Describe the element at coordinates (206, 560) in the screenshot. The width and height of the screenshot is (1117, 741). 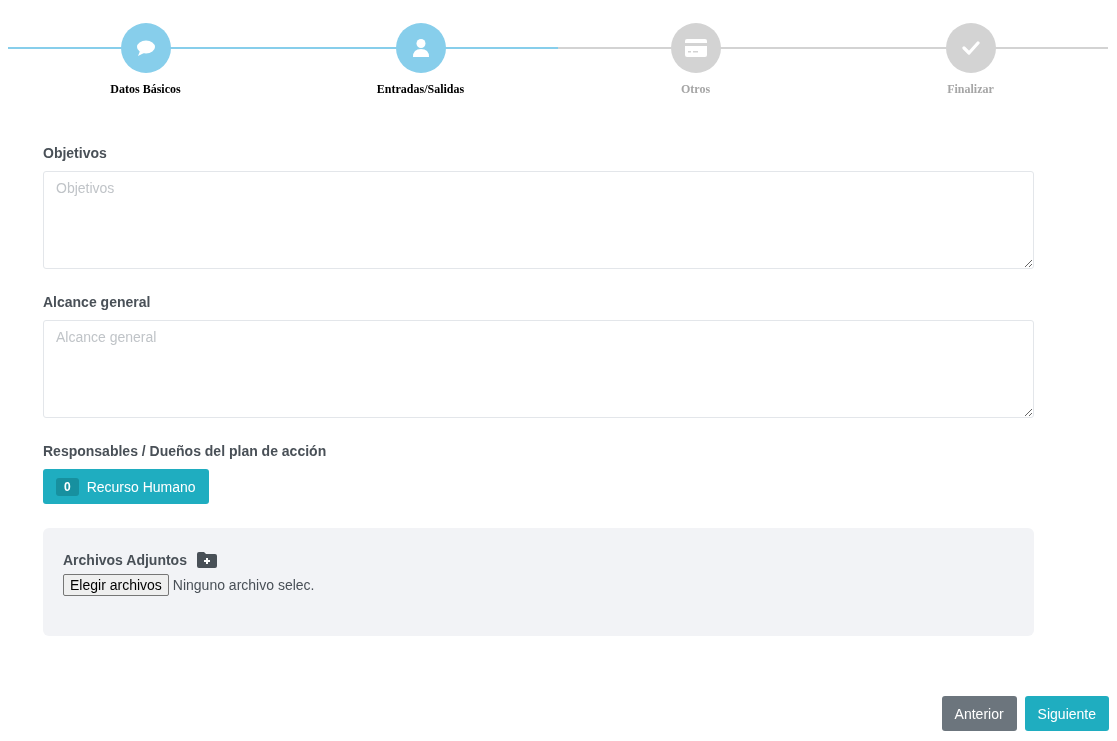
I see `folder-plus-icon` at that location.